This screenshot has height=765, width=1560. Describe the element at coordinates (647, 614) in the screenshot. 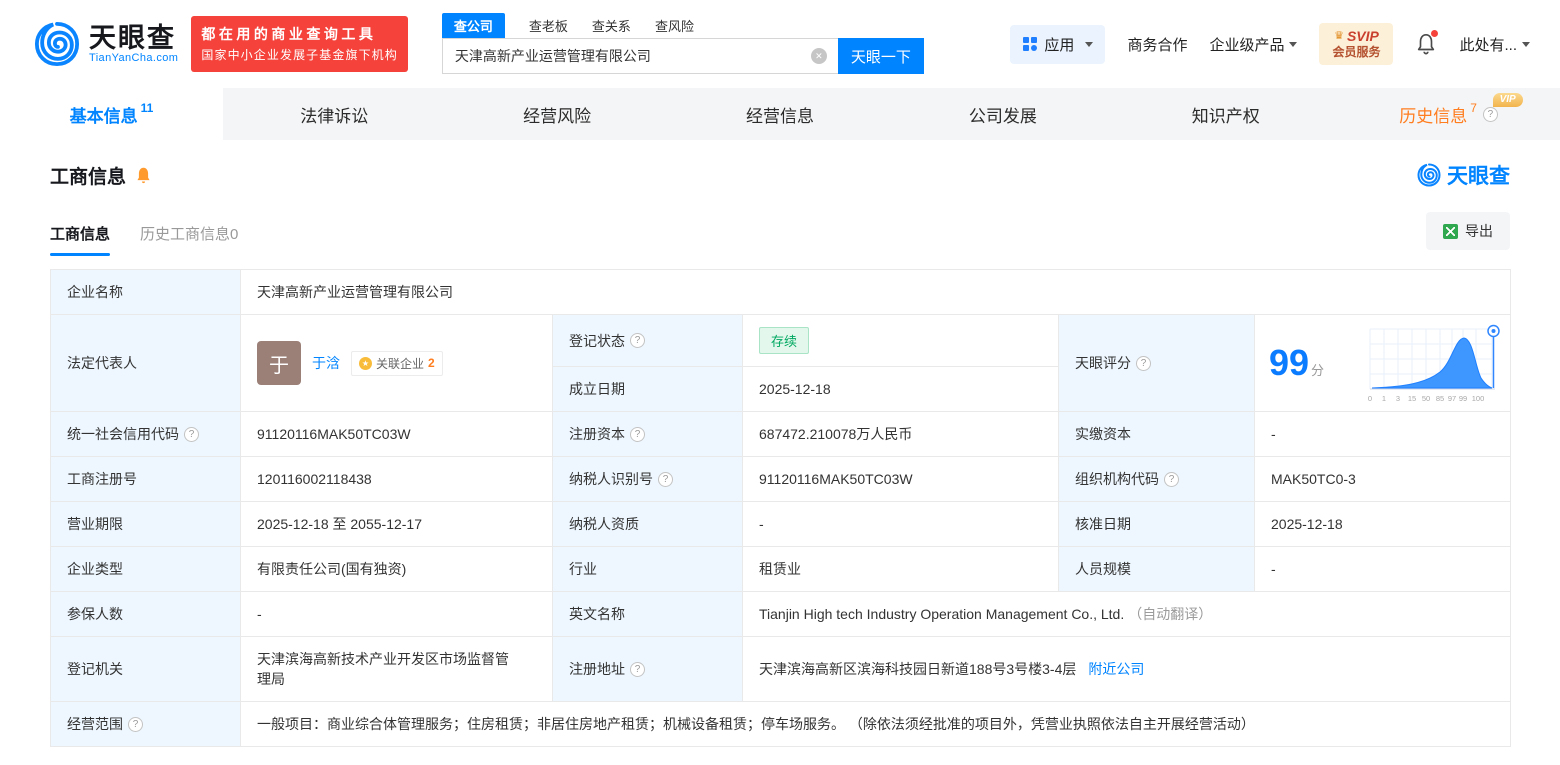

I see `field-label-english-name: 英文名称` at that location.